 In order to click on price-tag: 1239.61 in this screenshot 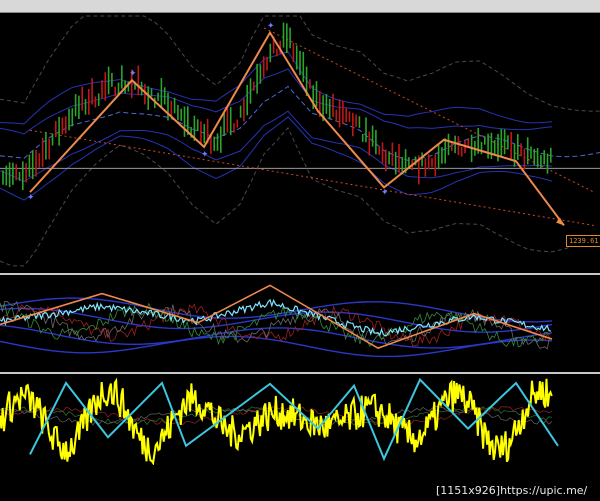, I will do `click(583, 241)`.